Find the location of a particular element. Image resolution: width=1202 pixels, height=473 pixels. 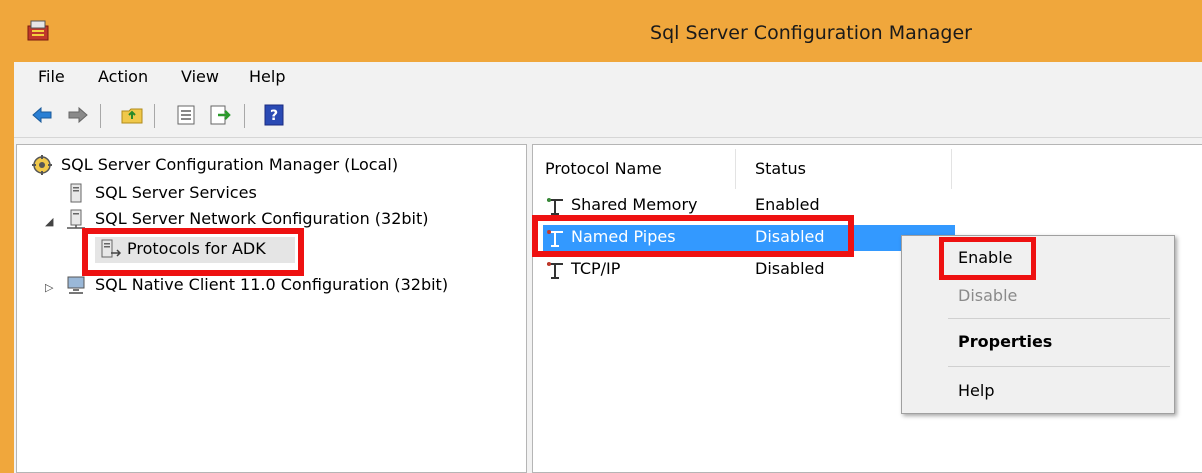

client-computer-icon is located at coordinates (76, 285).